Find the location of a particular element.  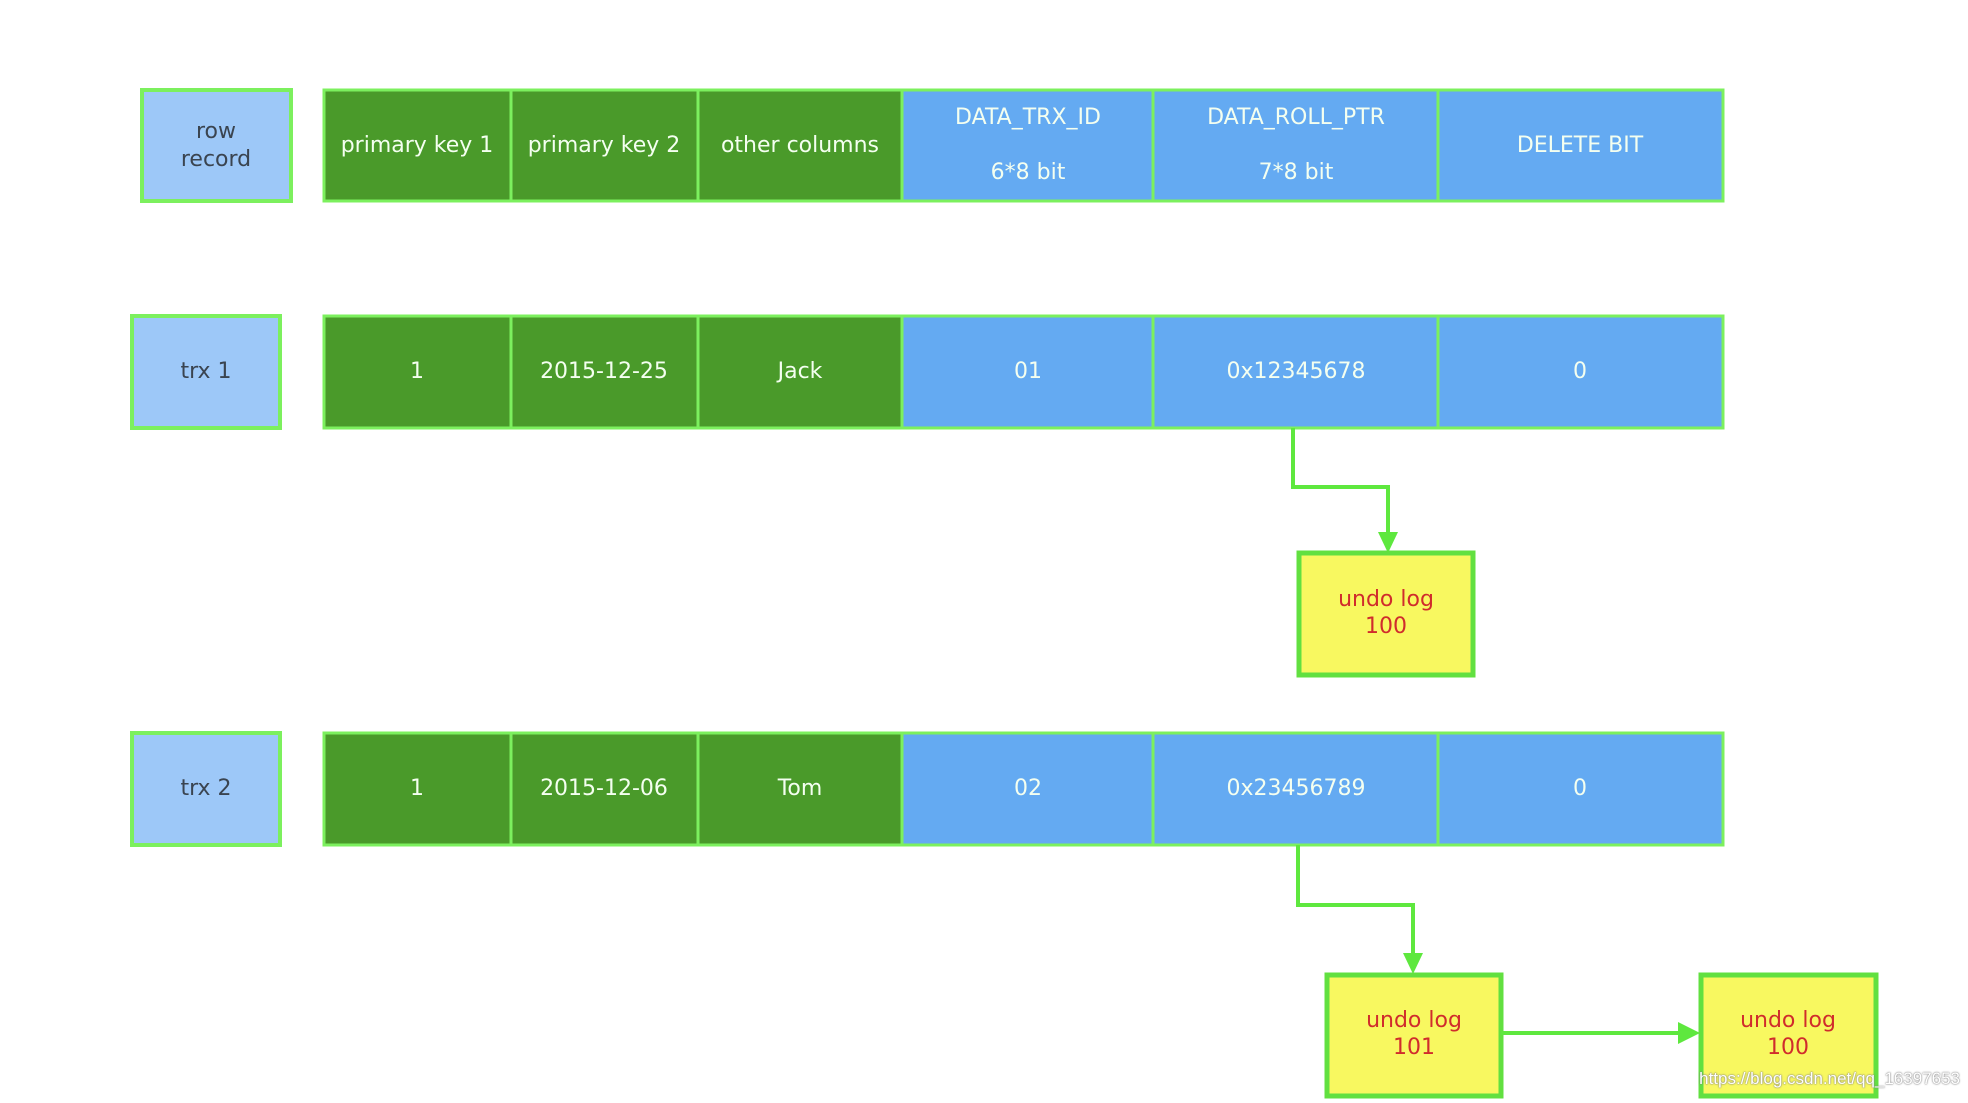

cell-text: Tom is located at coordinates (800, 788).